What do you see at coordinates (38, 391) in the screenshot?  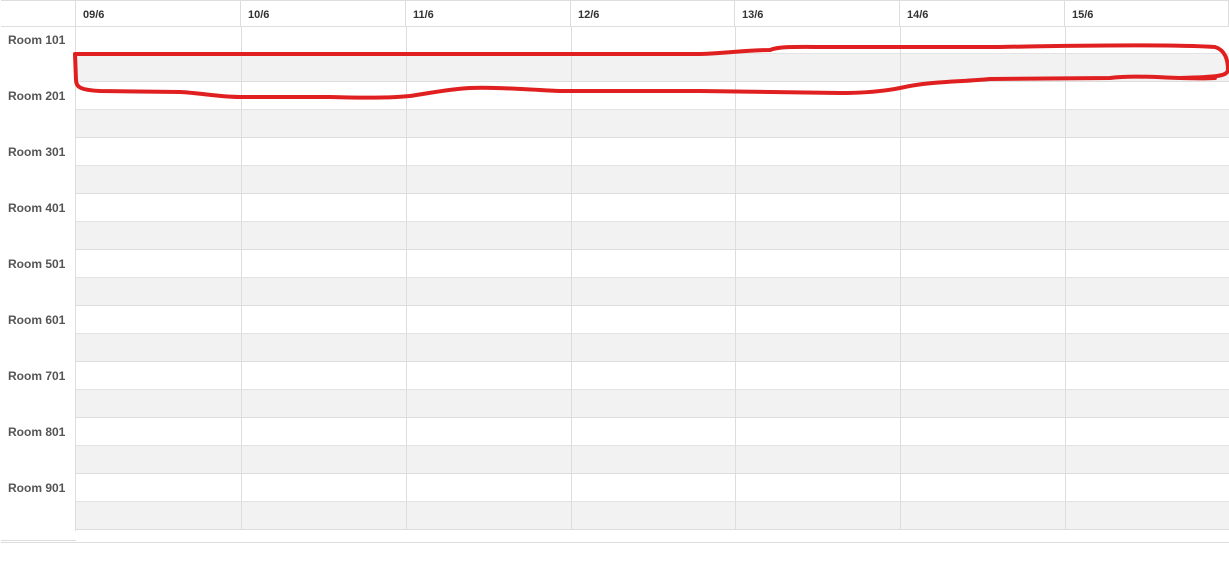 I see `room-label-701: Room 701` at bounding box center [38, 391].